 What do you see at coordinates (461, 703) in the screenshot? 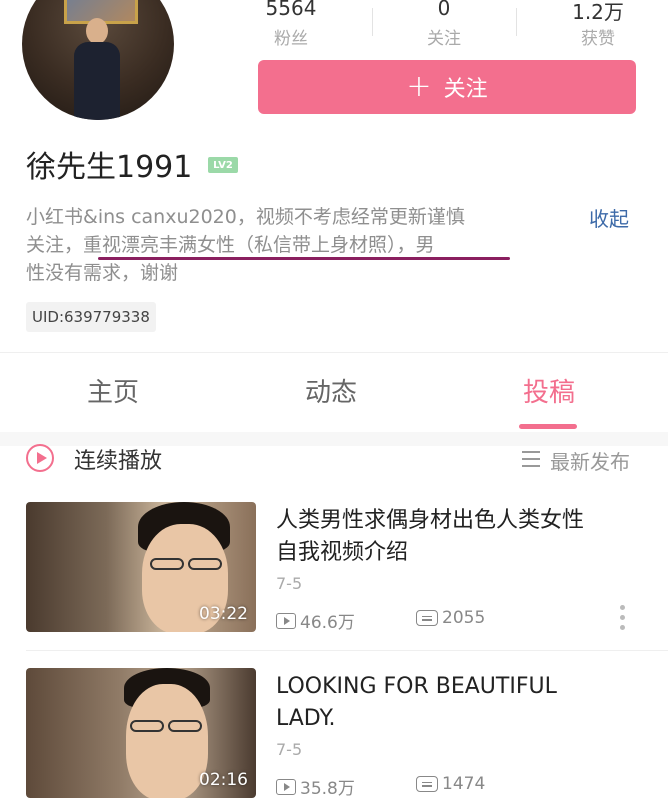
I see `video-title: LOOKING FOR BEAUTIFUL LADY.` at bounding box center [461, 703].